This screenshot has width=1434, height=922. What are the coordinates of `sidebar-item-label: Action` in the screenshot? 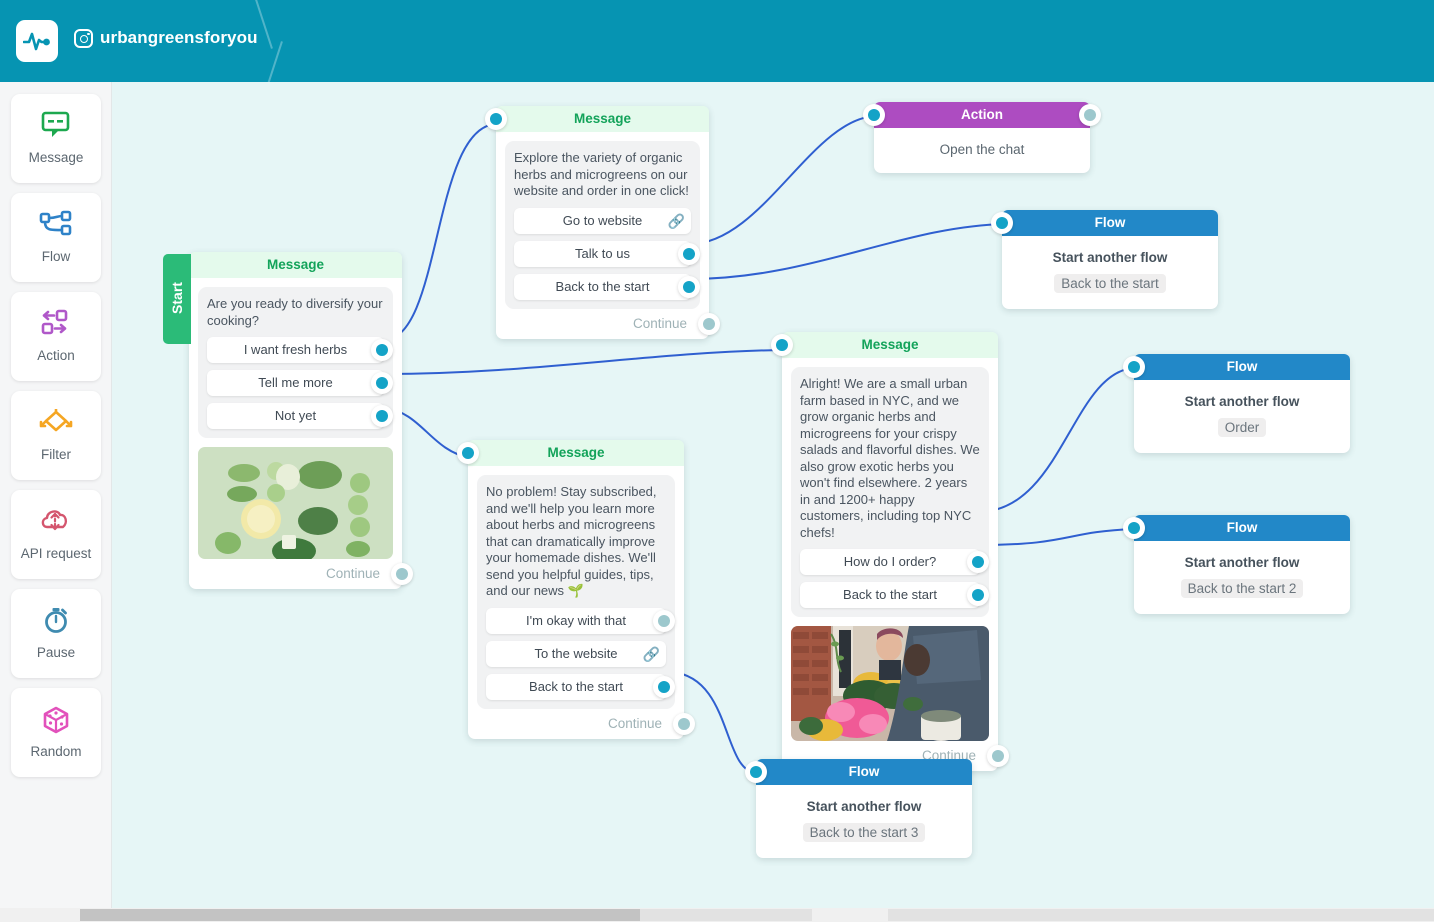 It's located at (56, 355).